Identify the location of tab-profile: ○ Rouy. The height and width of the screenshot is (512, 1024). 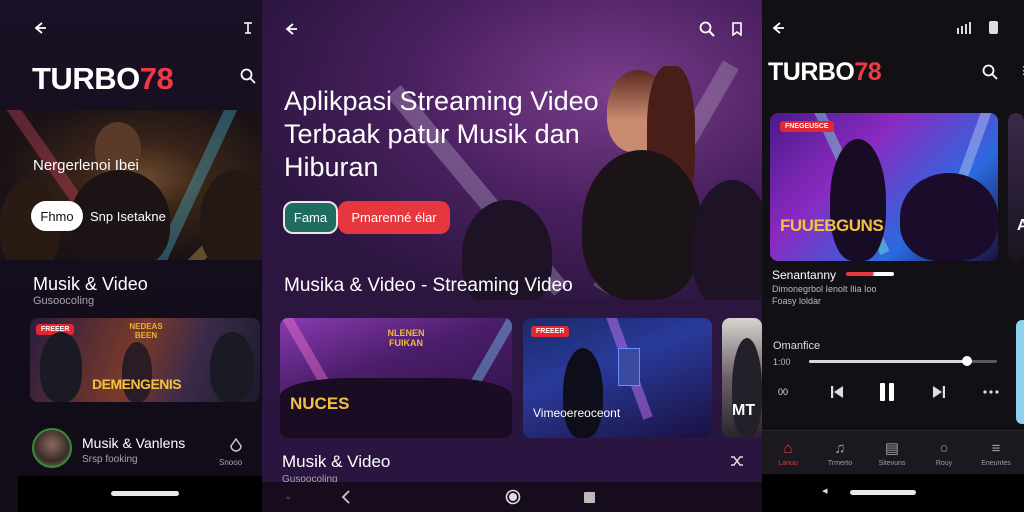
(944, 453).